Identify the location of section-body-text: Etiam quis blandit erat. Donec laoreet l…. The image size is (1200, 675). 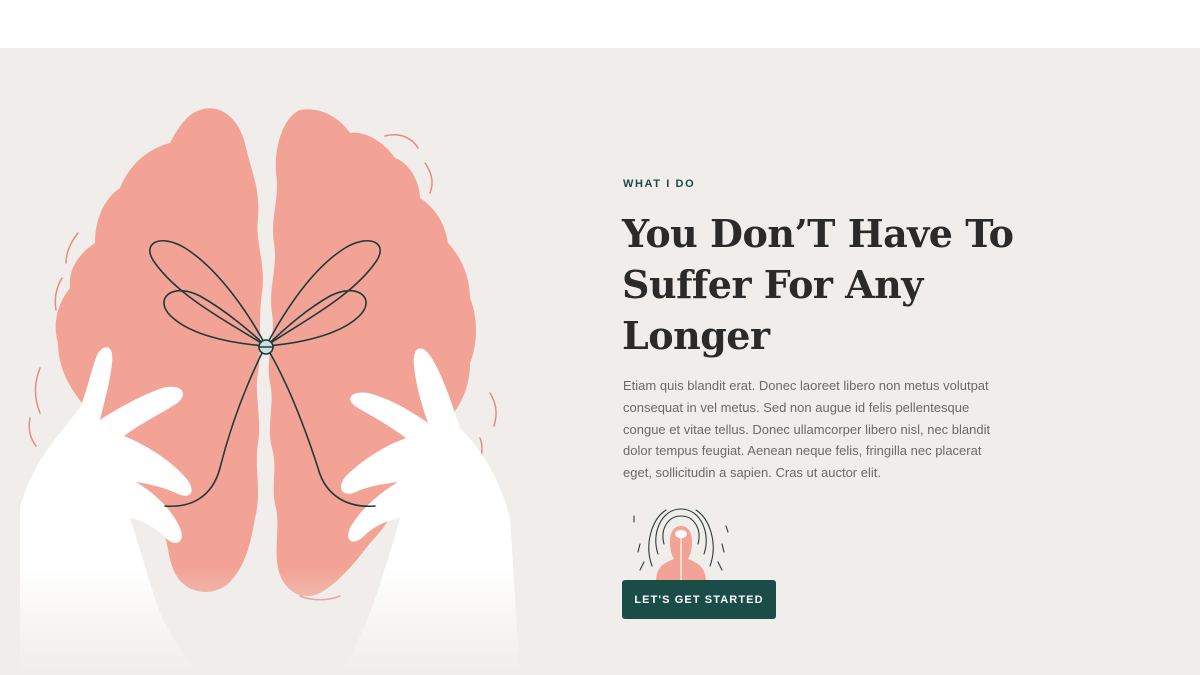
(807, 429).